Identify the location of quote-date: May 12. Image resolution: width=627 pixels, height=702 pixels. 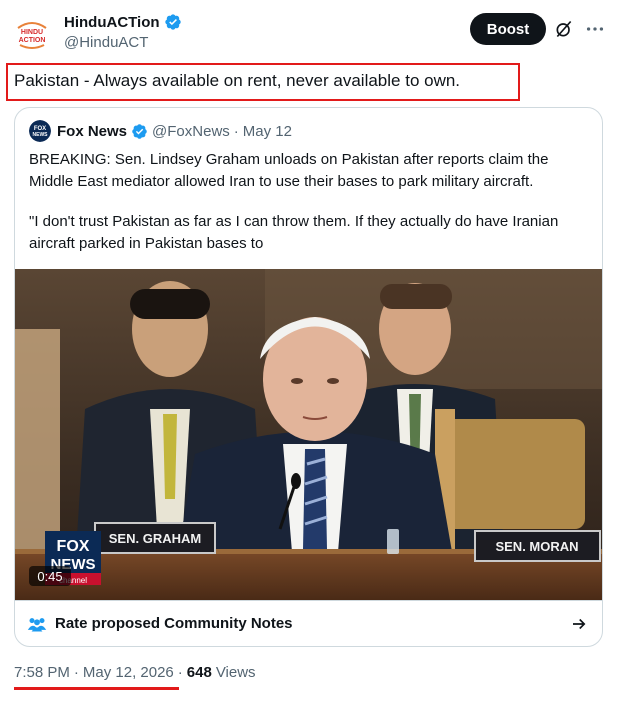
(267, 131).